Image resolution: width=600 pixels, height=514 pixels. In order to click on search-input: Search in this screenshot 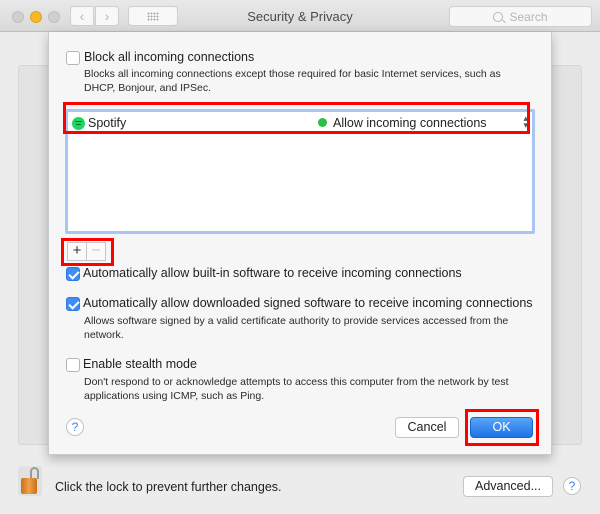, I will do `click(520, 16)`.